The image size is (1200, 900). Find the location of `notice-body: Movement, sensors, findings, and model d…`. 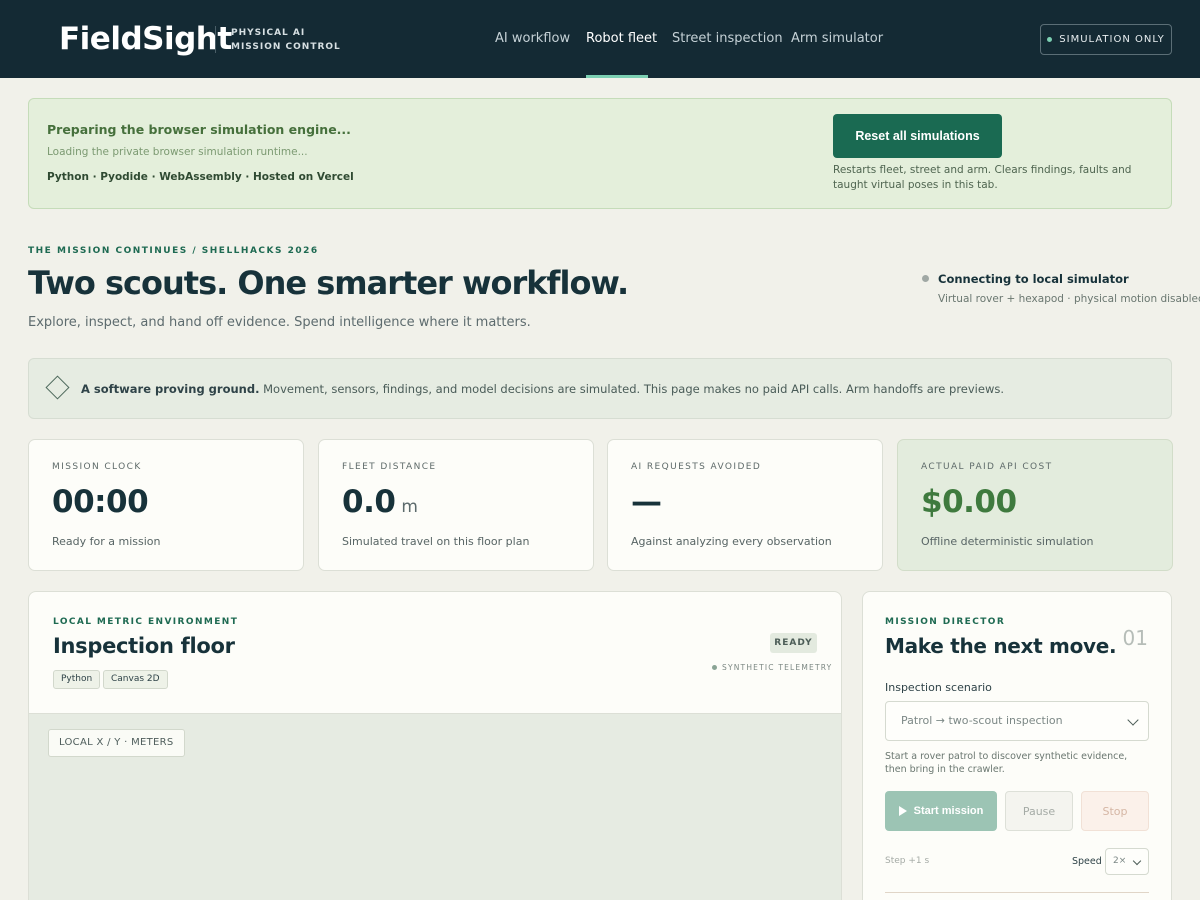

notice-body: Movement, sensors, findings, and model d… is located at coordinates (631, 389).